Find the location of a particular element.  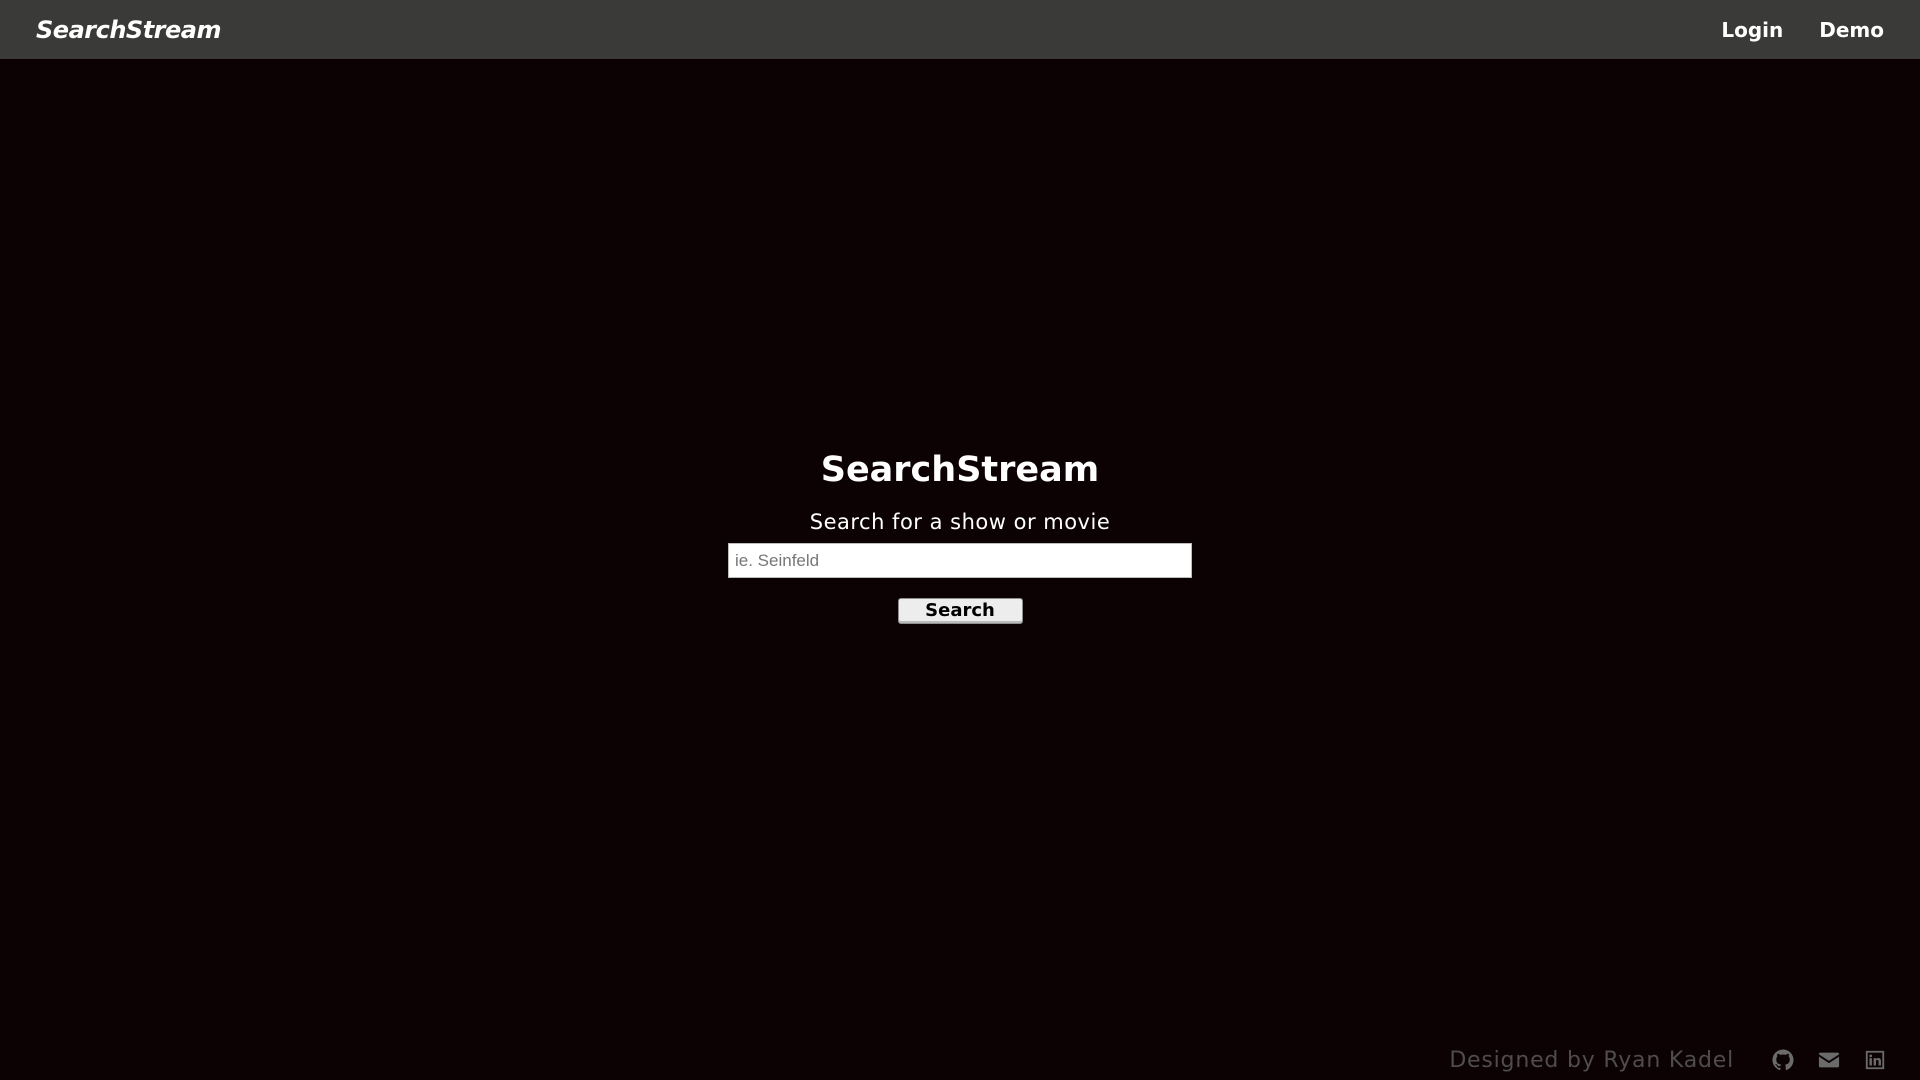

designer-credit: Designed by Ryan Kadel is located at coordinates (1591, 1060).